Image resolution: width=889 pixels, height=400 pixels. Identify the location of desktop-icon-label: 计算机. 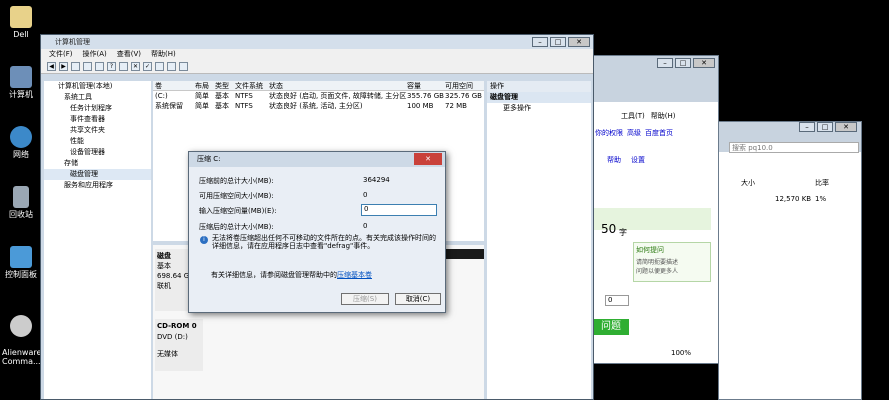
(21, 94).